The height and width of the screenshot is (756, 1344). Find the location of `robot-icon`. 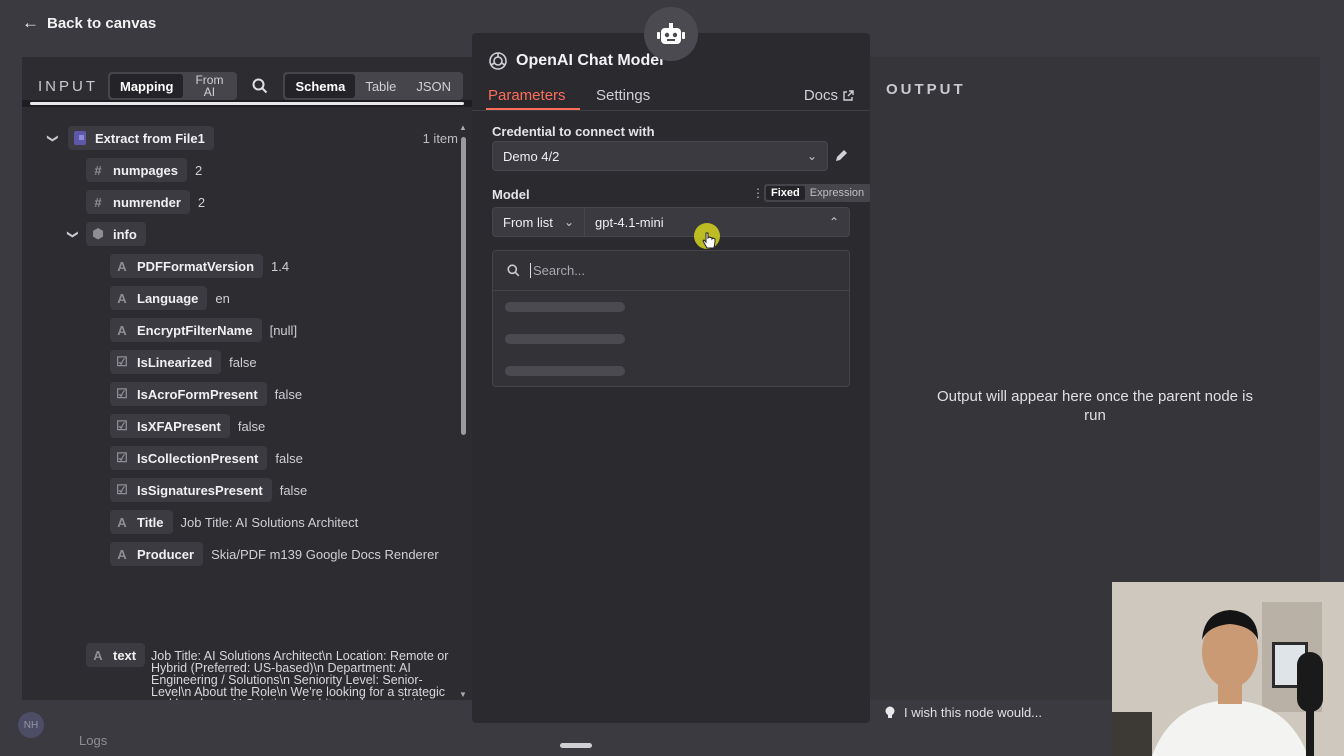

robot-icon is located at coordinates (671, 34).